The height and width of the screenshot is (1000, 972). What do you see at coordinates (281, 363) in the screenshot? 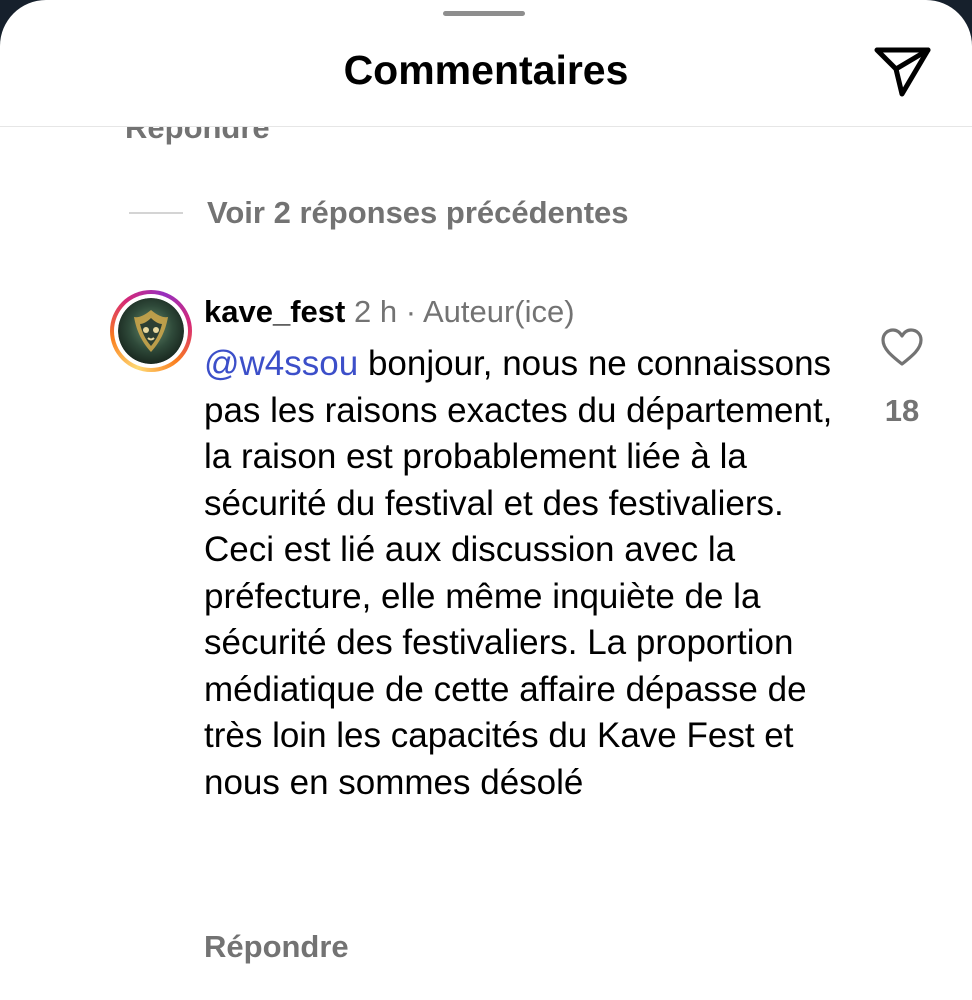
I see `mention-link: @w4ssou` at bounding box center [281, 363].